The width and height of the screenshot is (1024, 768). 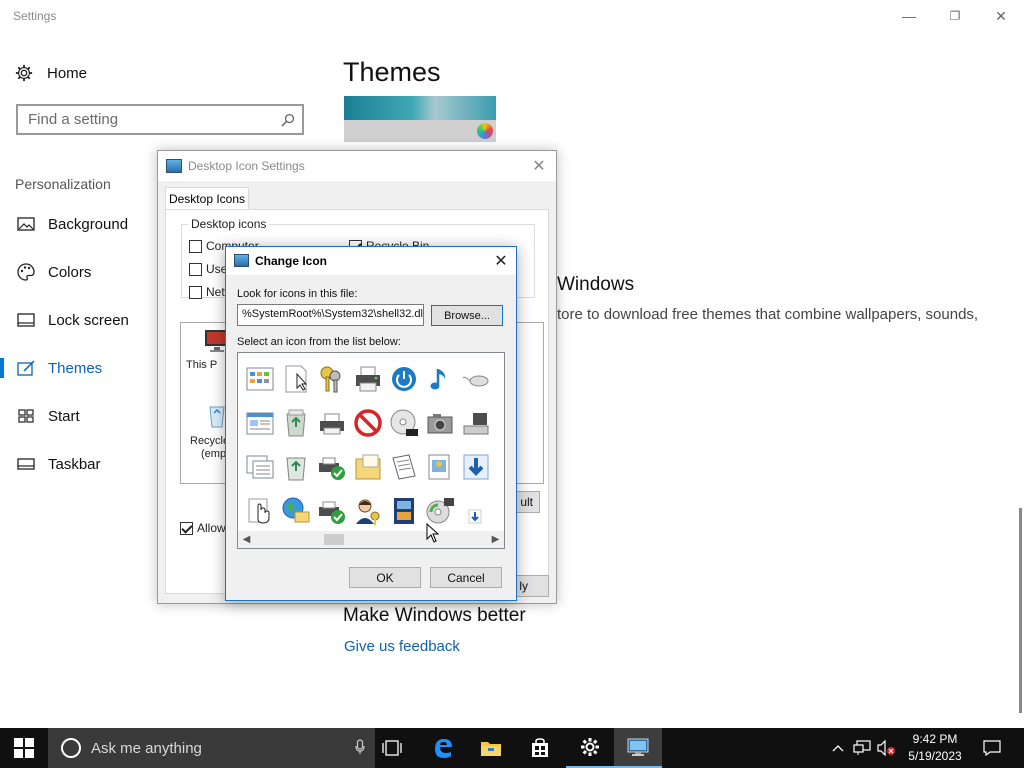 What do you see at coordinates (404, 423) in the screenshot?
I see `icon-dvd` at bounding box center [404, 423].